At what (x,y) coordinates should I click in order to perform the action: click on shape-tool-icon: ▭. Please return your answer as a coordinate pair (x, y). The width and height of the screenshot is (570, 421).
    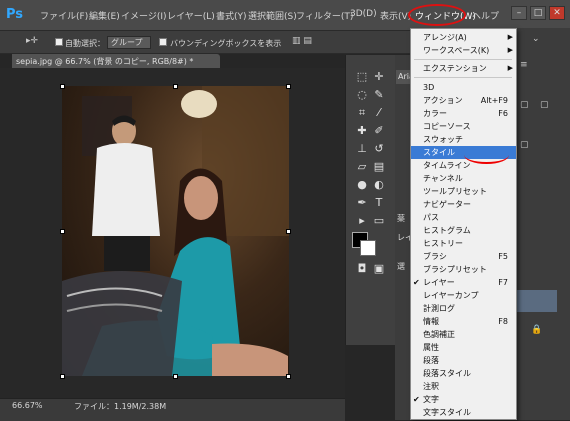
    Looking at the image, I should click on (379, 221).